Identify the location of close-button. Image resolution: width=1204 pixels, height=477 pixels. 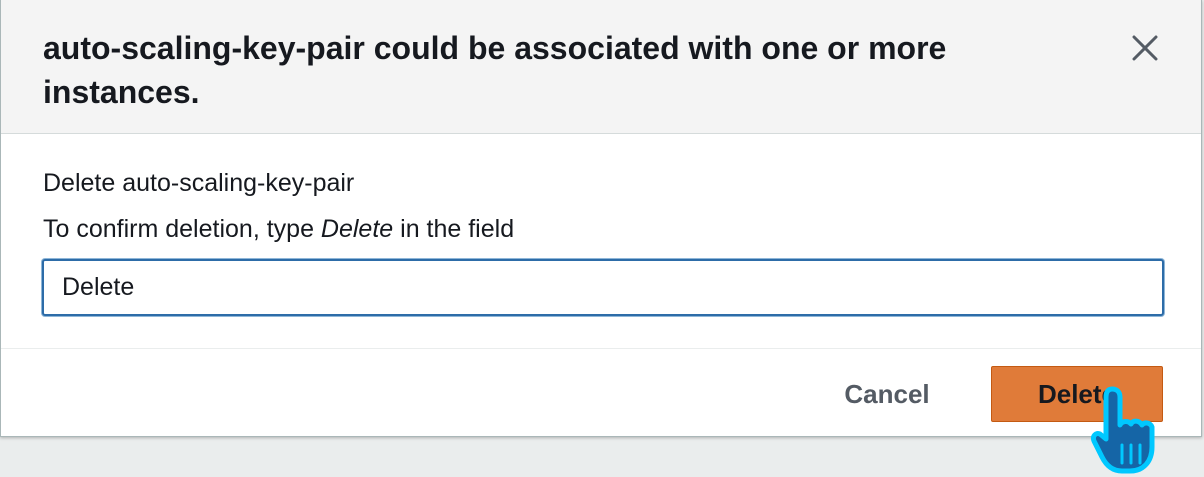
(1145, 48).